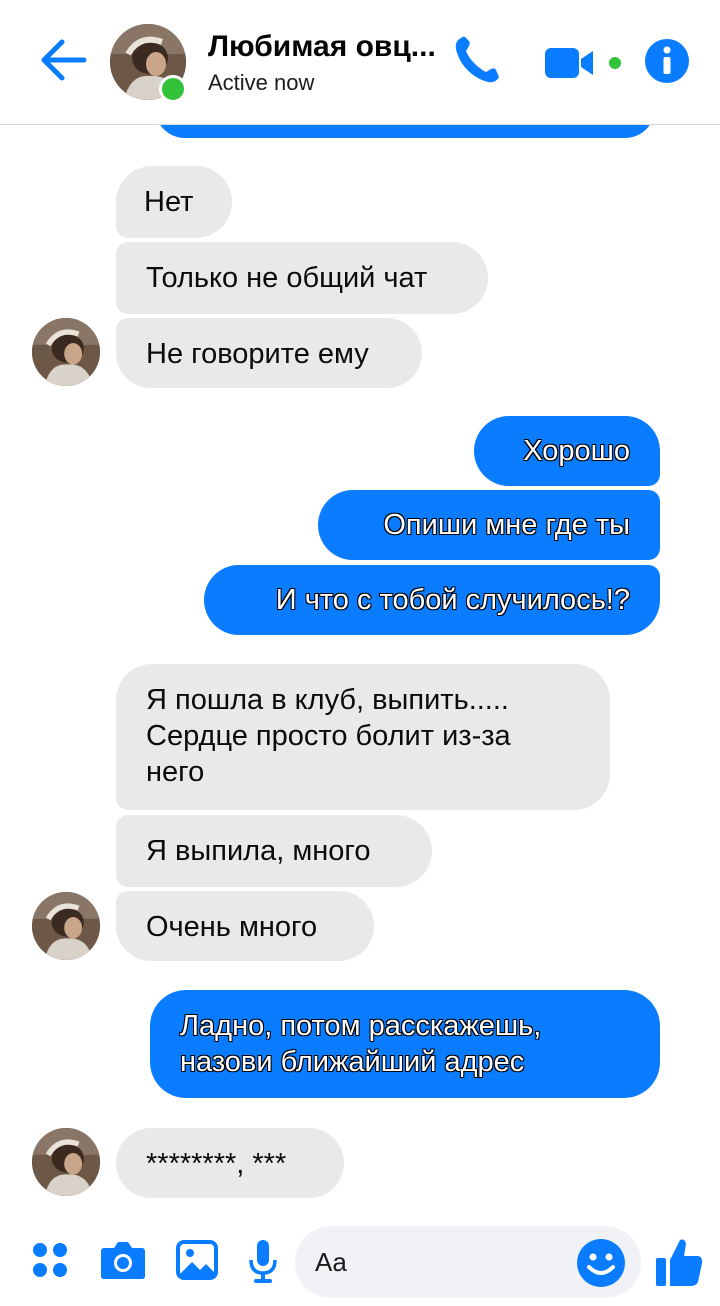  What do you see at coordinates (261, 82) in the screenshot?
I see `active-status: Active now` at bounding box center [261, 82].